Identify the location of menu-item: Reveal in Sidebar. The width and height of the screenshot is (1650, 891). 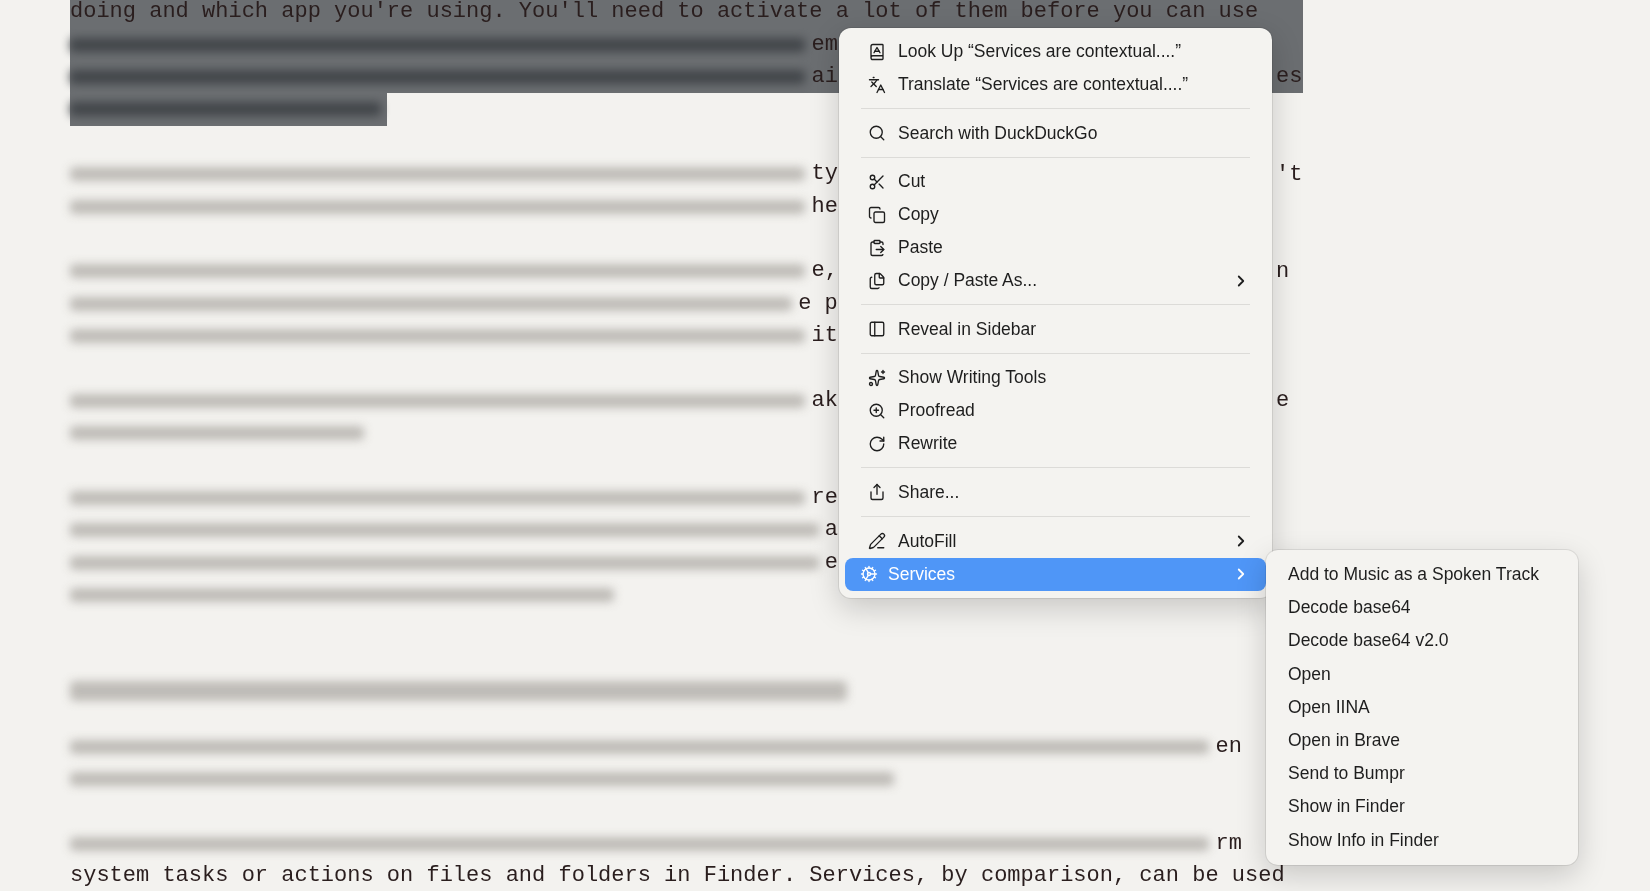
(1055, 329).